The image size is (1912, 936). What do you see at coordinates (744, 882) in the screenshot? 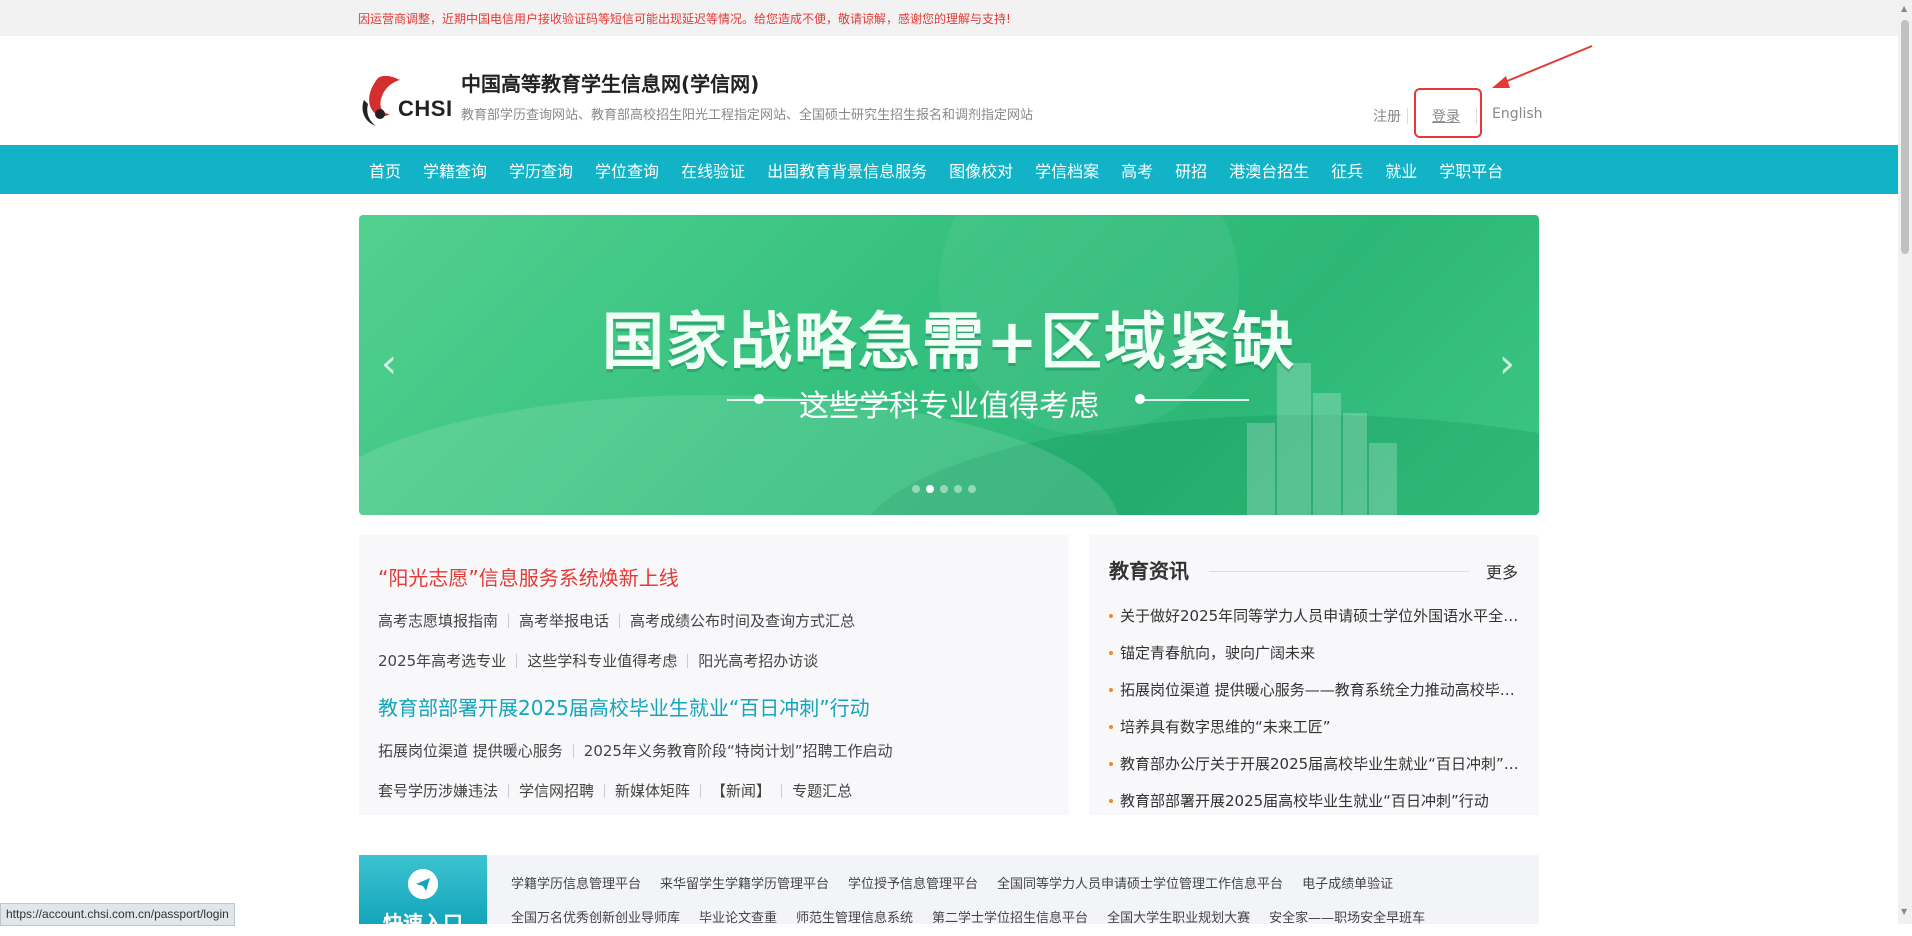
I see `quick-link: 来华留学生学籍学历管理平台` at bounding box center [744, 882].